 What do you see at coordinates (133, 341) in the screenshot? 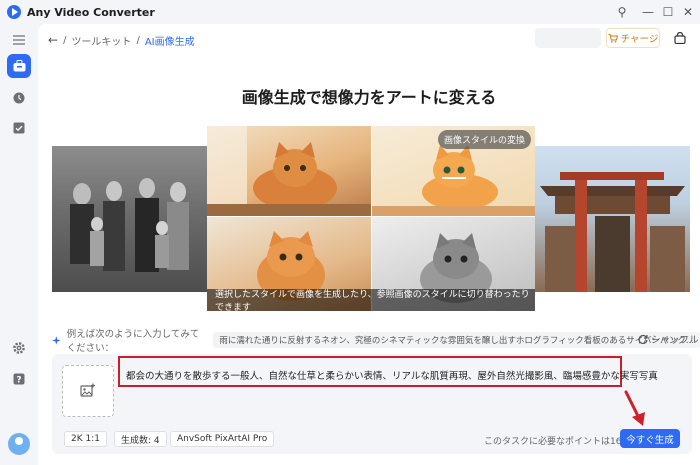
I see `examples-label: 例えば次のように入力してみてください：` at bounding box center [133, 341].